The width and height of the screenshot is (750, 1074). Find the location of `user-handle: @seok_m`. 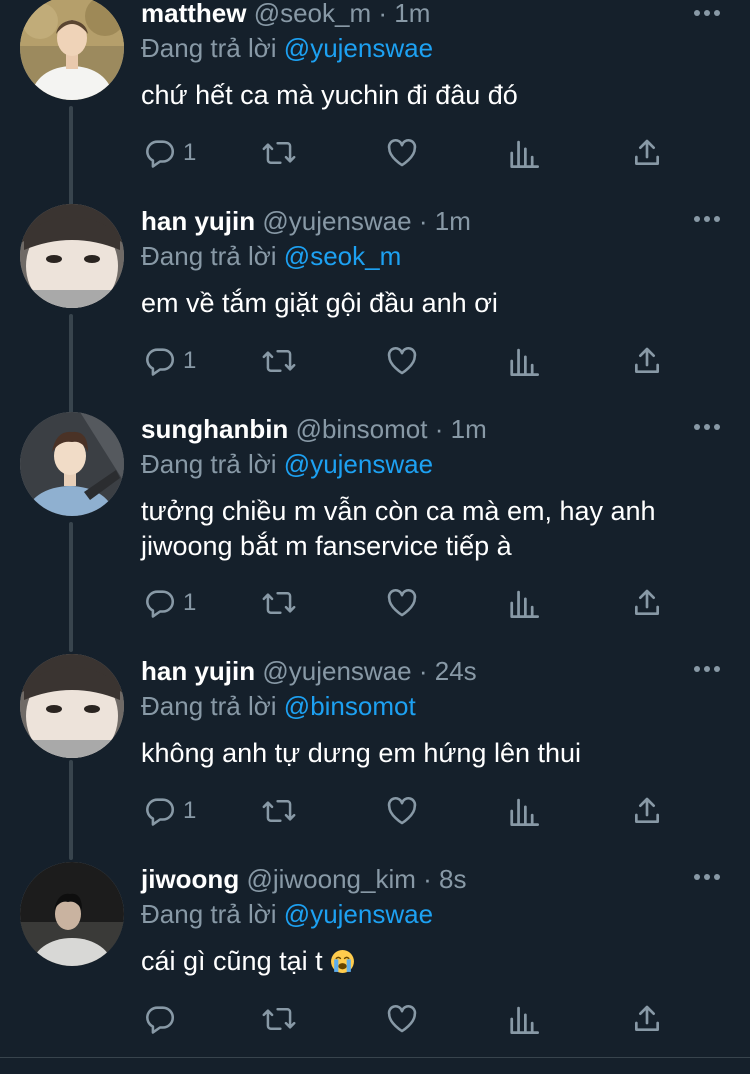

user-handle: @seok_m is located at coordinates (312, 14).